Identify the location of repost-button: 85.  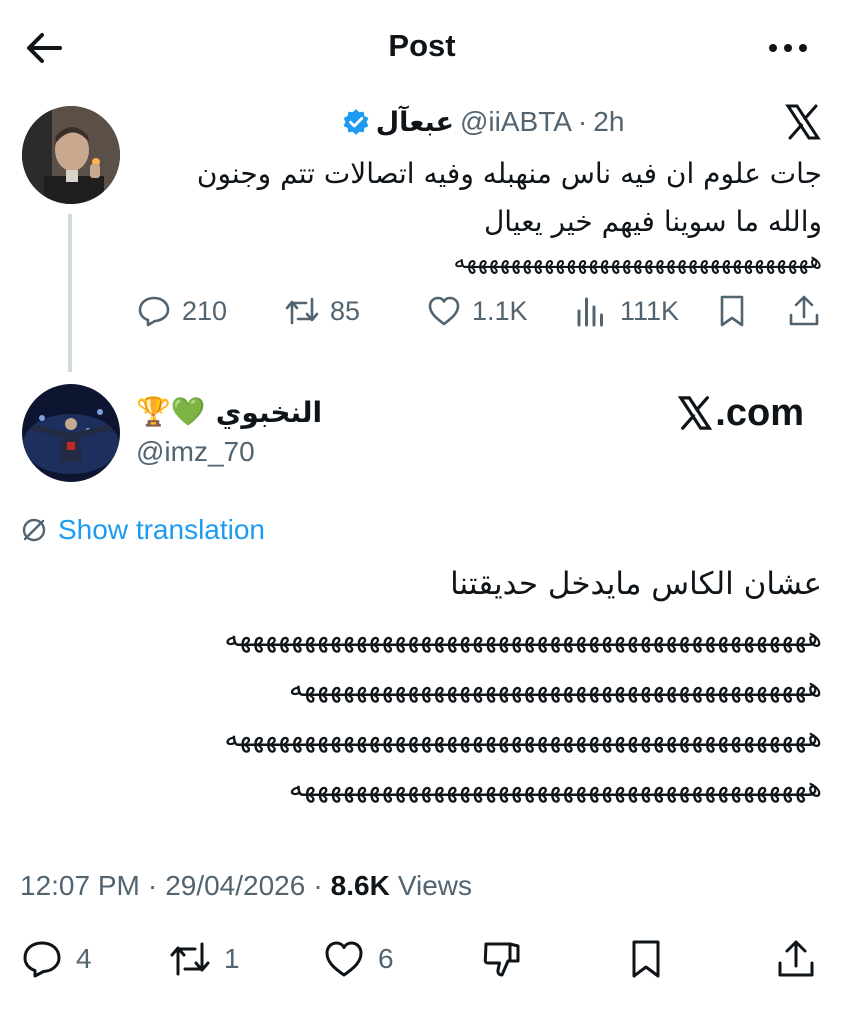
(322, 311).